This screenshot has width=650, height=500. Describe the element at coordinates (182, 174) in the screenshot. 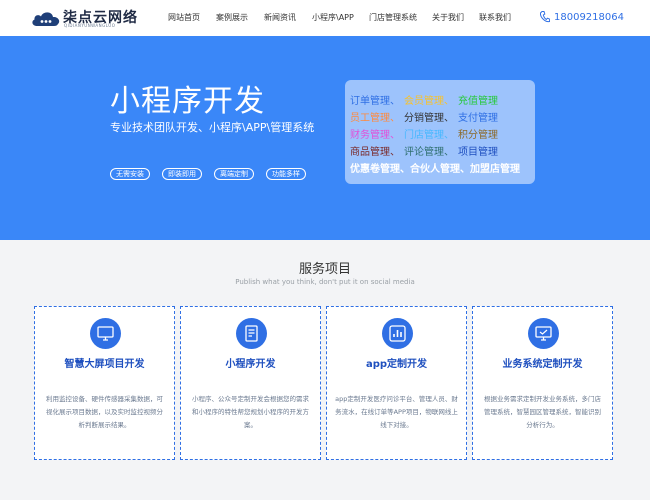

I see `tag-instant-use: 即装即用` at that location.